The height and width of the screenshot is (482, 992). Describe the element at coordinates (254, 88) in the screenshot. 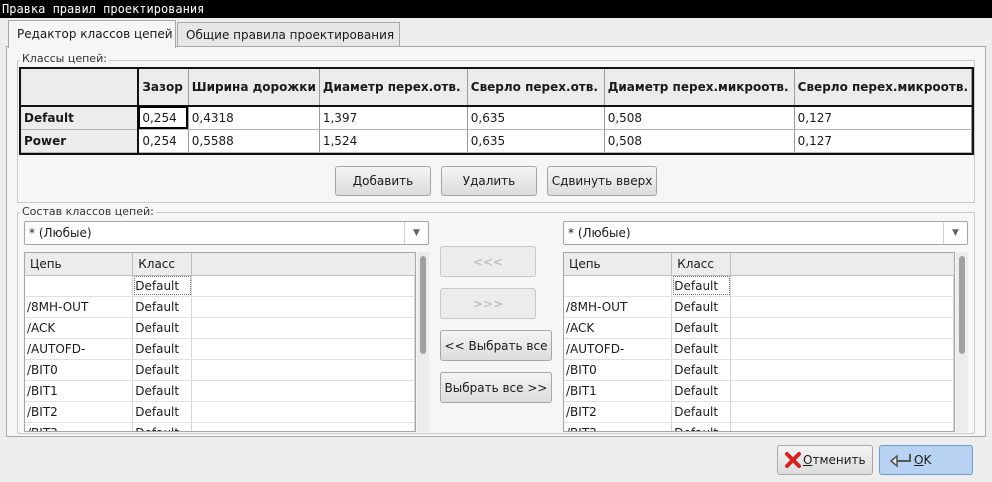

I see `grid-col-header: Ширина дорожки` at that location.